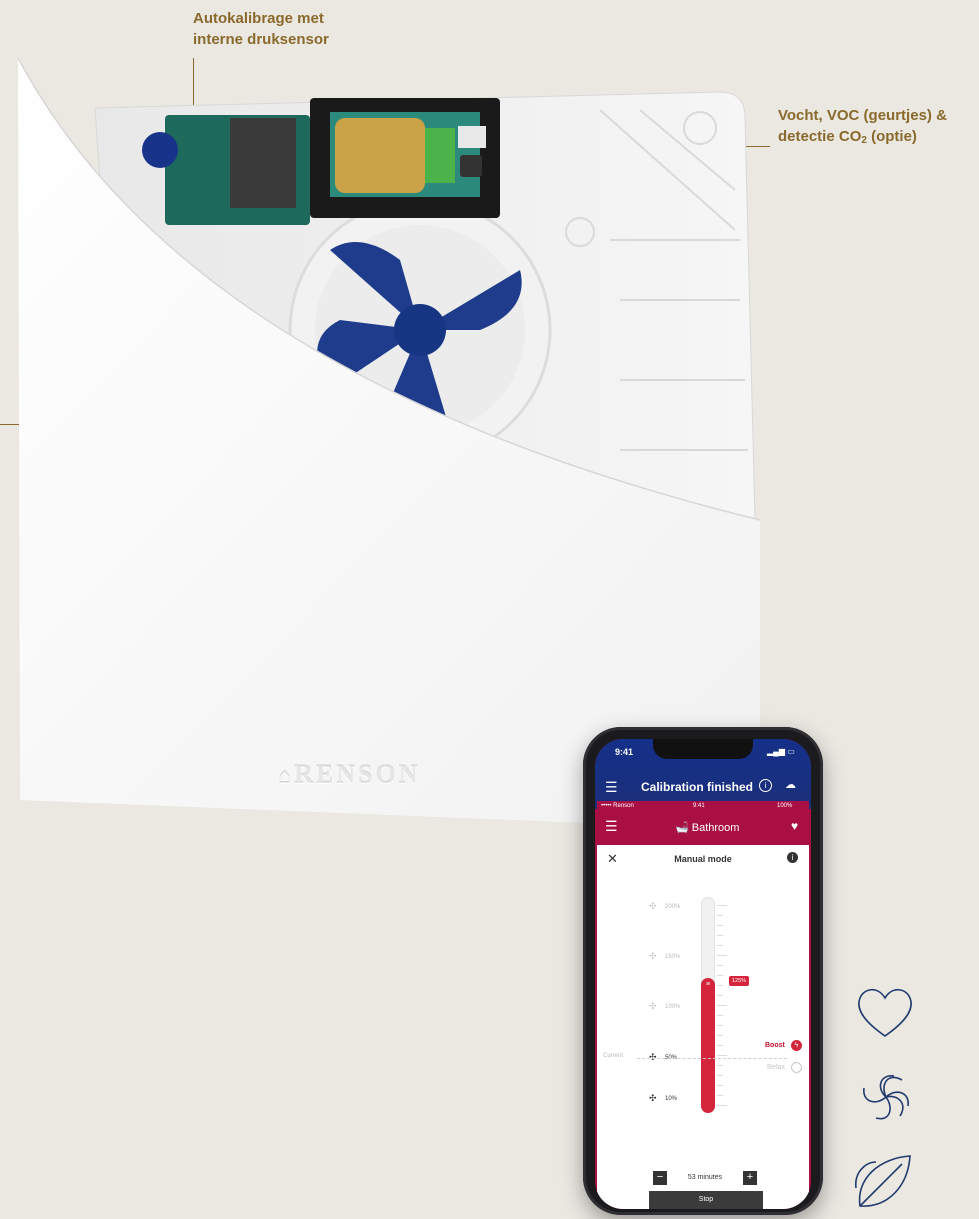  Describe the element at coordinates (332, 161) in the screenshot. I see `circuit-board` at that location.